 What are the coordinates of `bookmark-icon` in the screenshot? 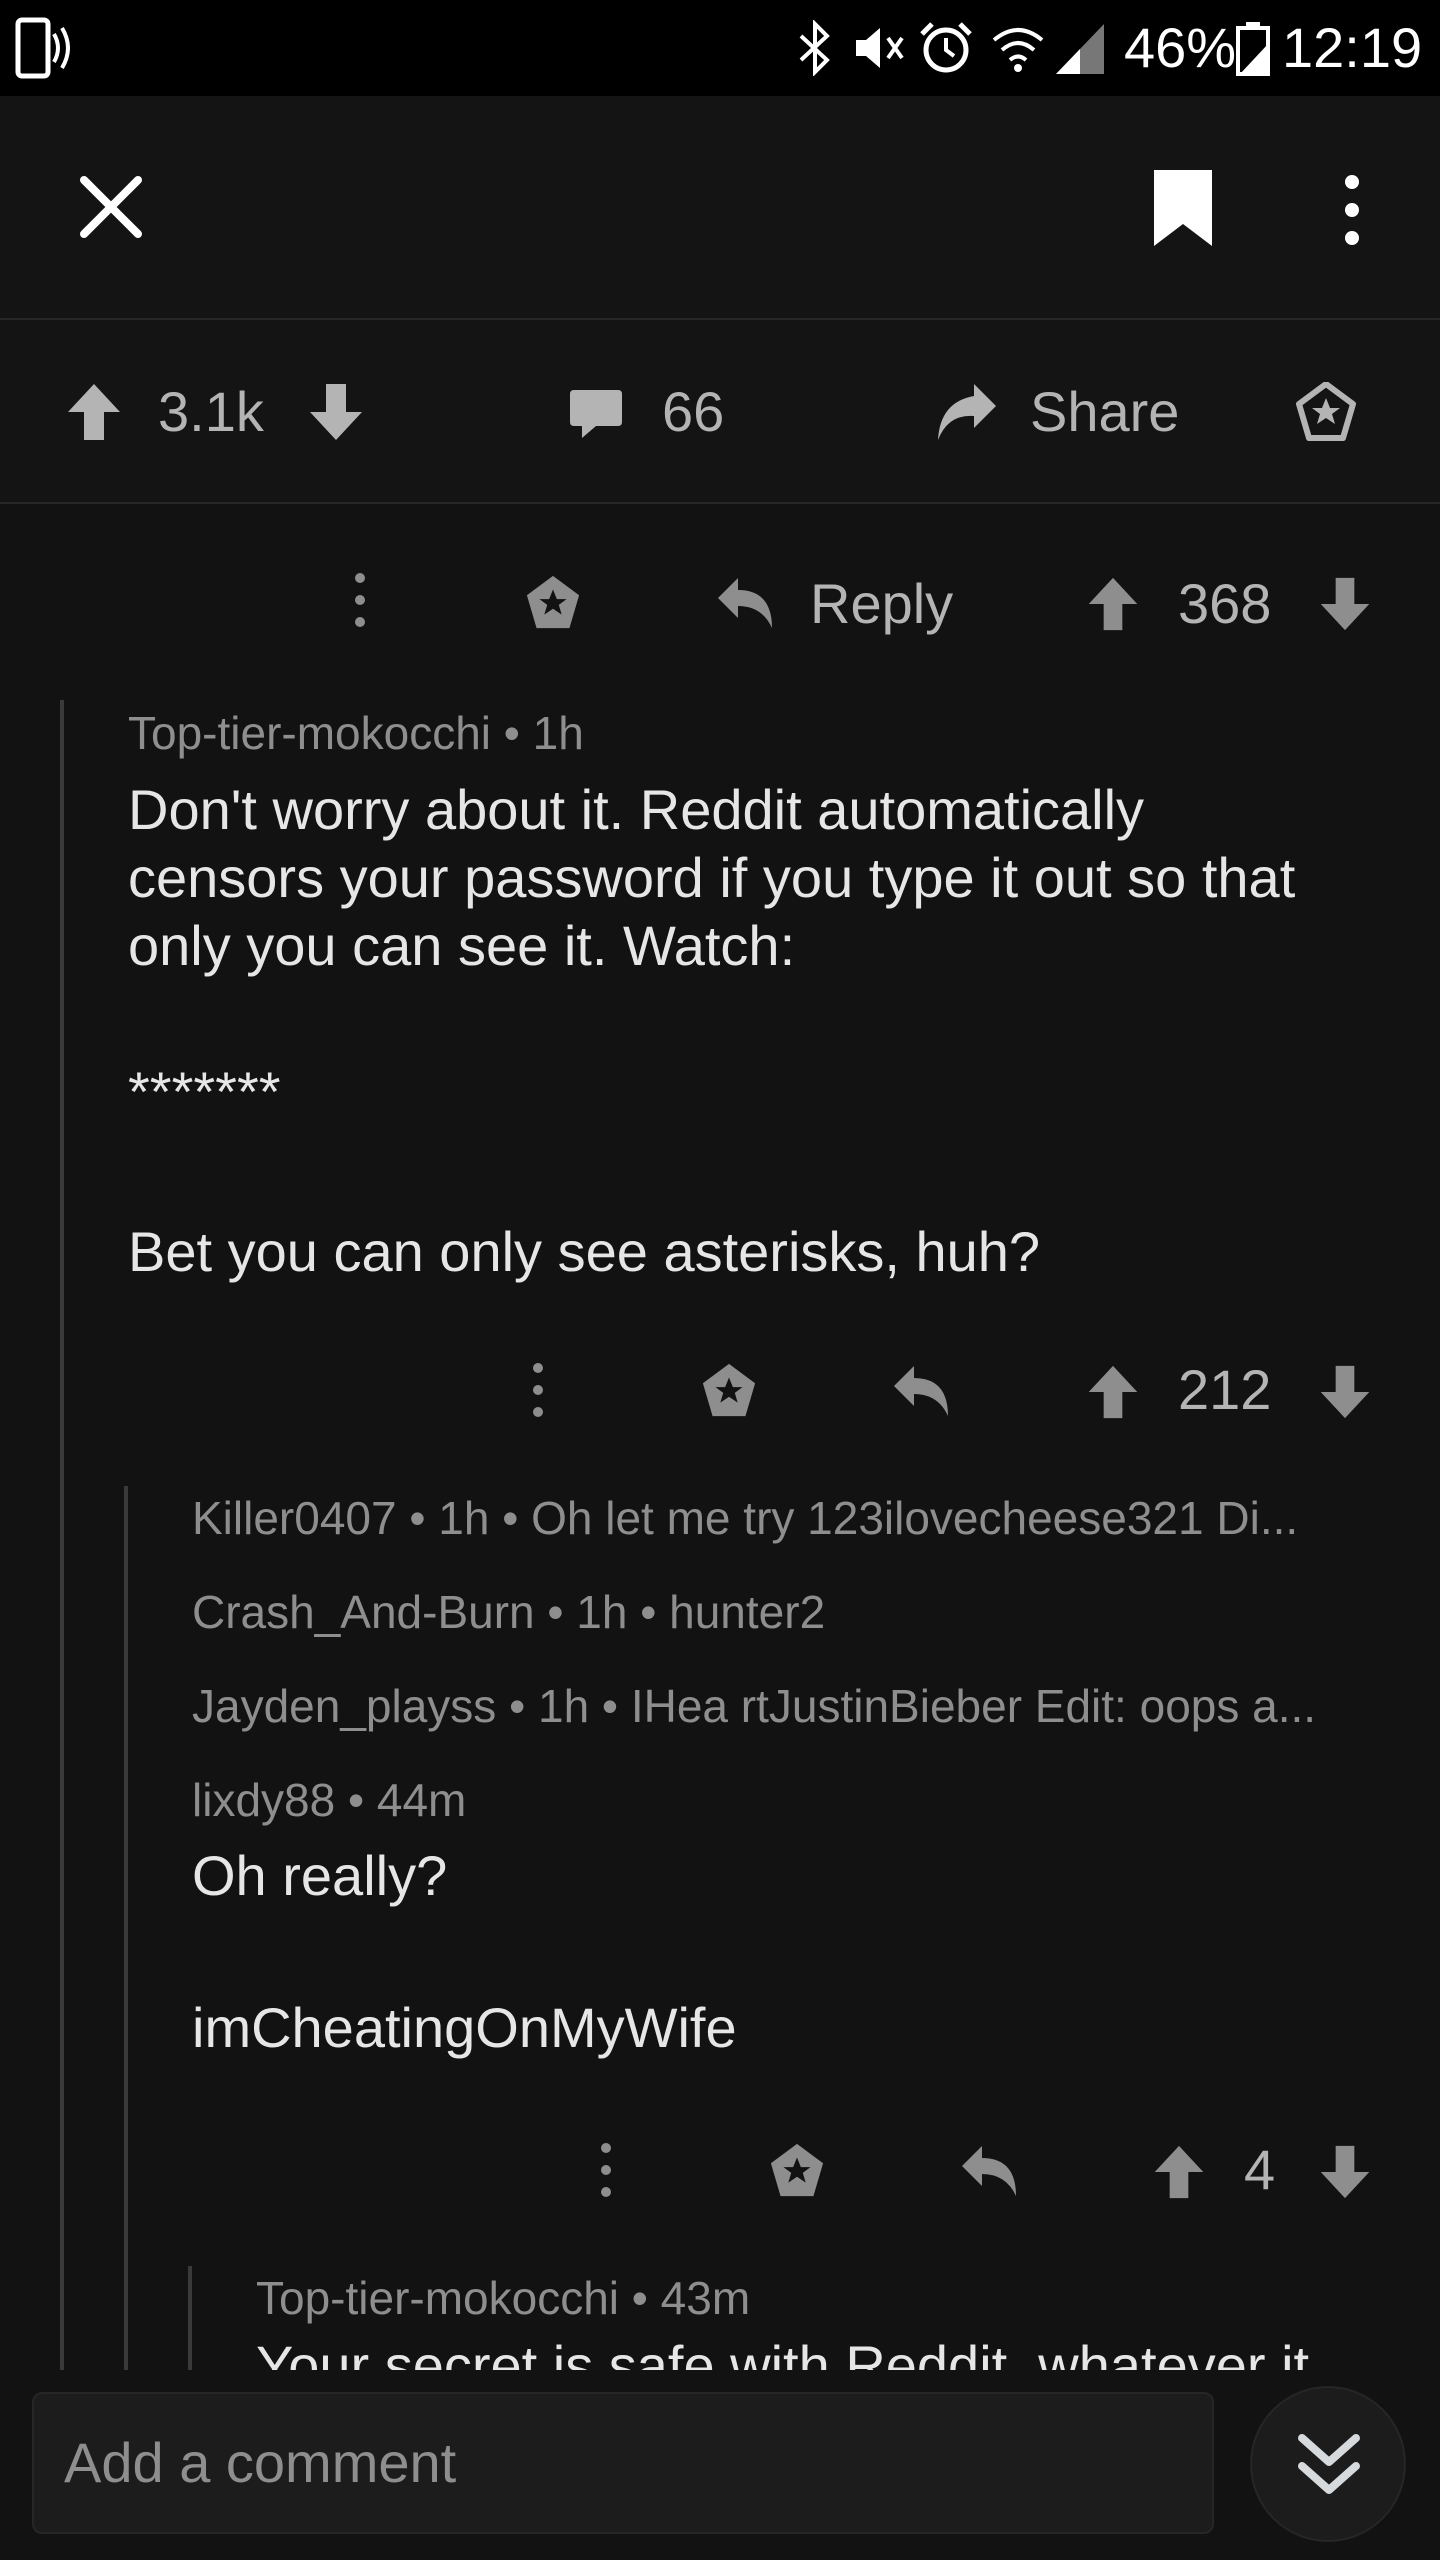 It's located at (1183, 208).